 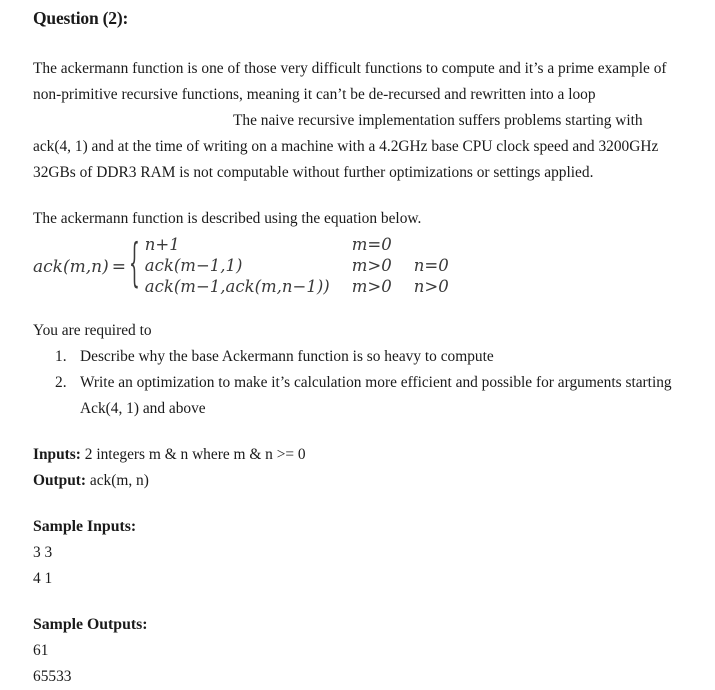 I want to click on sample-output-value: 65533, so click(x=52, y=676).